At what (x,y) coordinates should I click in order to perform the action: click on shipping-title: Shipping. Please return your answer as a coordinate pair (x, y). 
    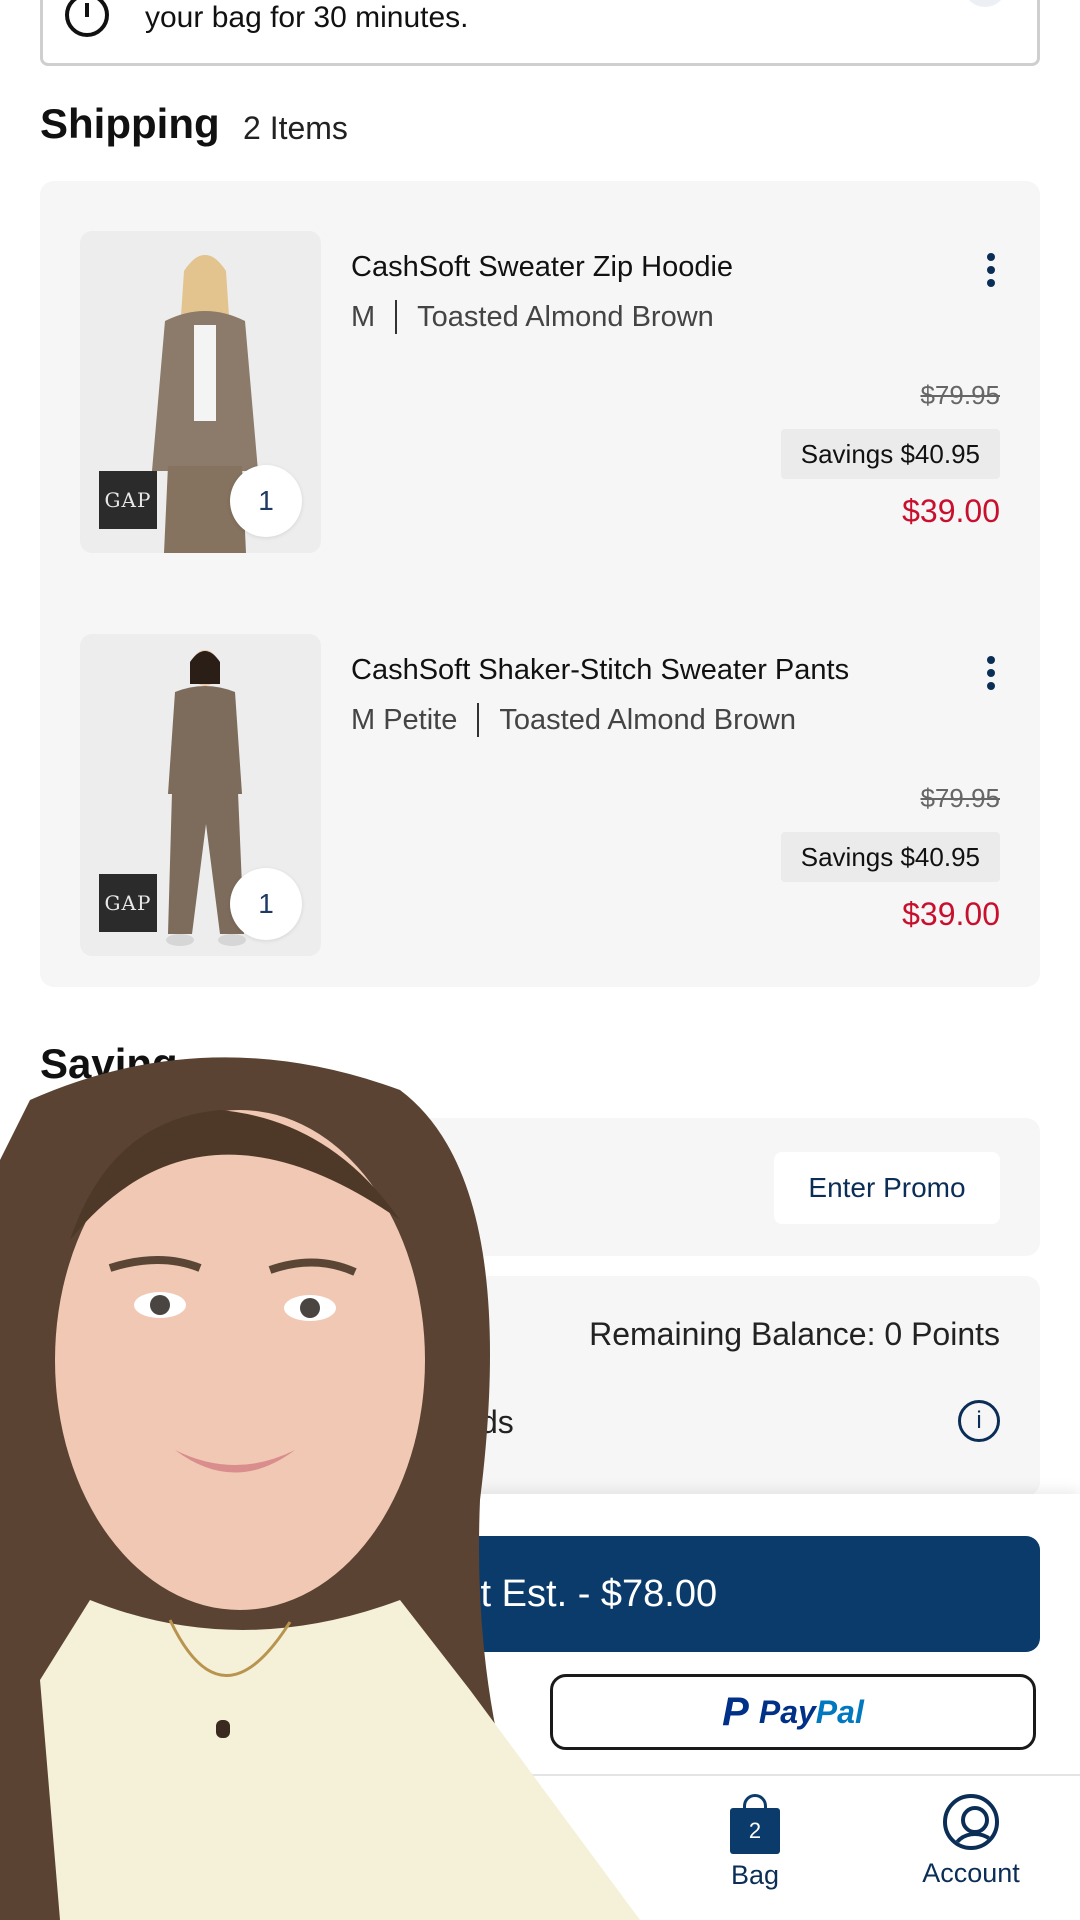
    Looking at the image, I should click on (130, 123).